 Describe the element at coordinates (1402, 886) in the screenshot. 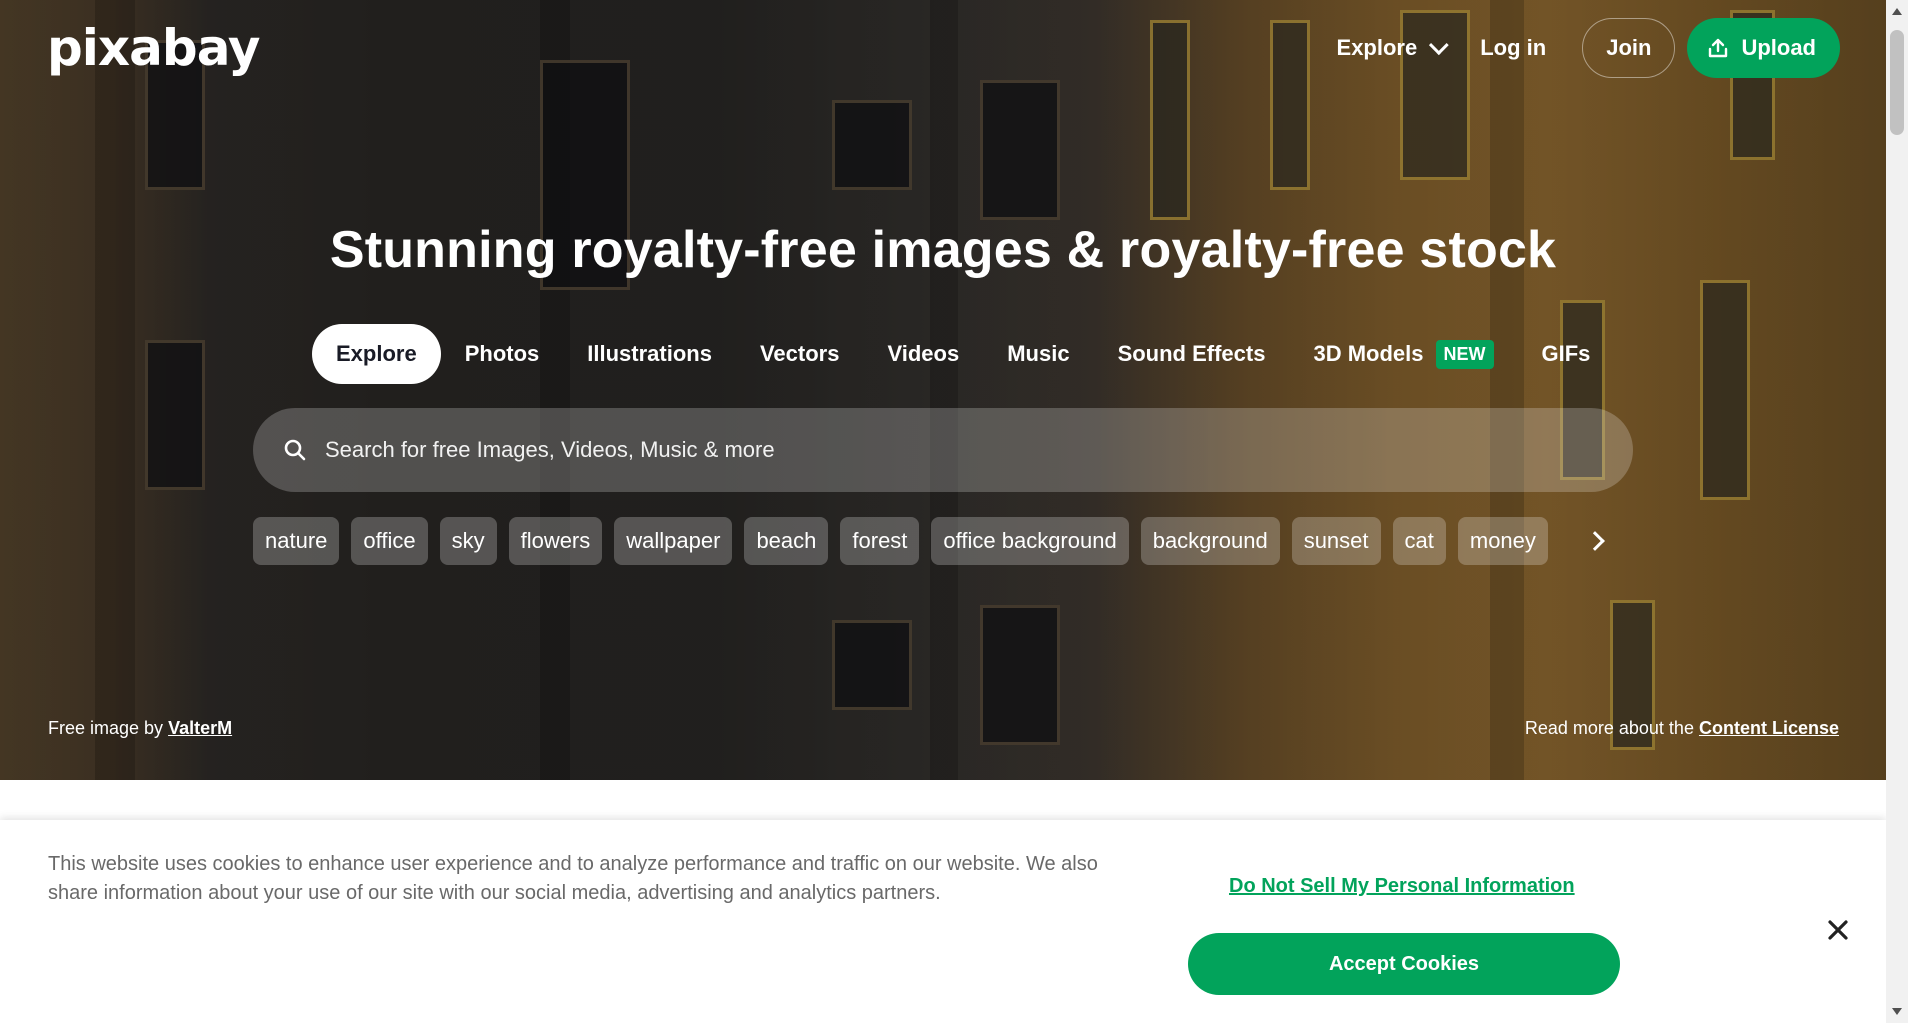

I see `do-not-sell-link: Do Not Sell My Personal Information` at that location.